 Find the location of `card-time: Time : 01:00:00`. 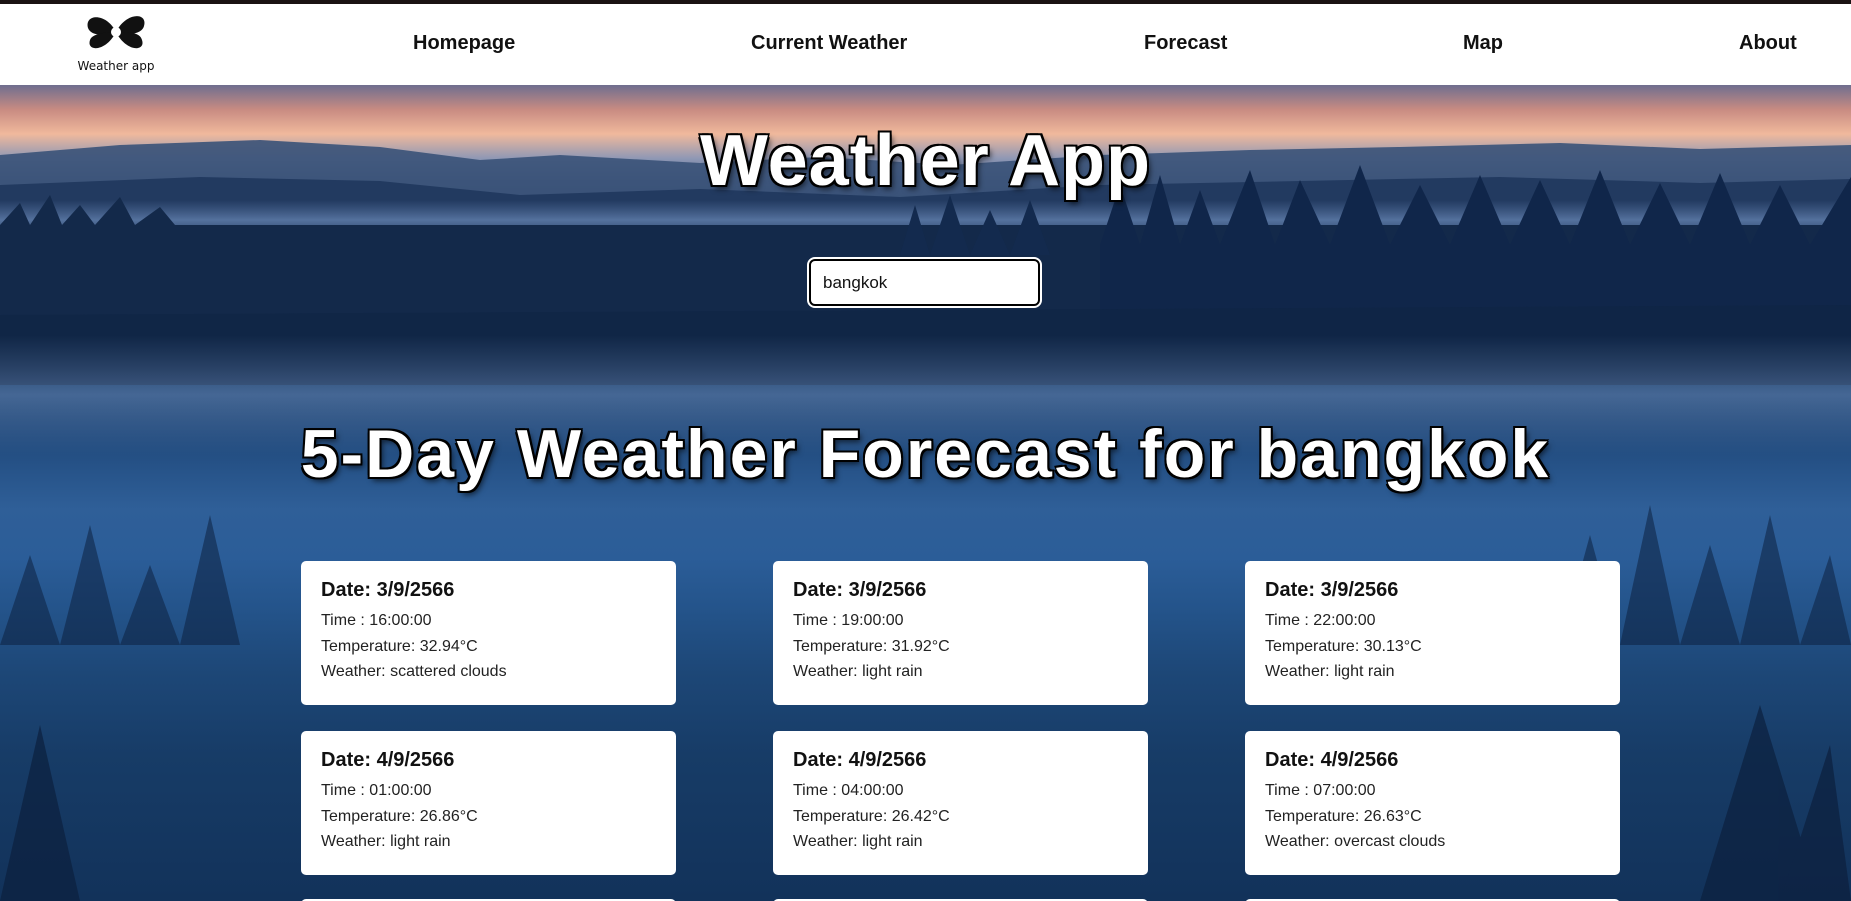

card-time: Time : 01:00:00 is located at coordinates (376, 790).